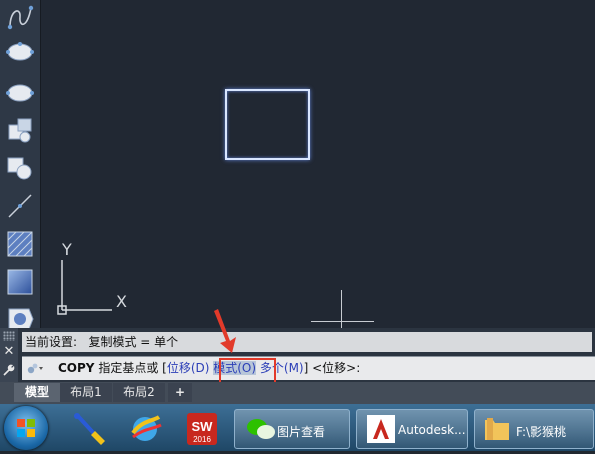 The height and width of the screenshot is (454, 595). Describe the element at coordinates (9, 370) in the screenshot. I see `wrench-icon` at that location.